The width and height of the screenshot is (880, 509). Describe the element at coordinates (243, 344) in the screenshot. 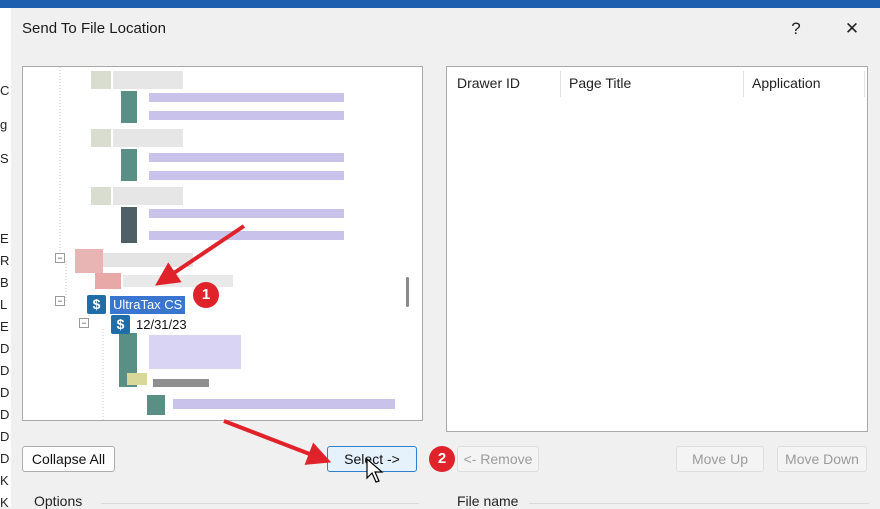

I see `annotation-overlay` at that location.